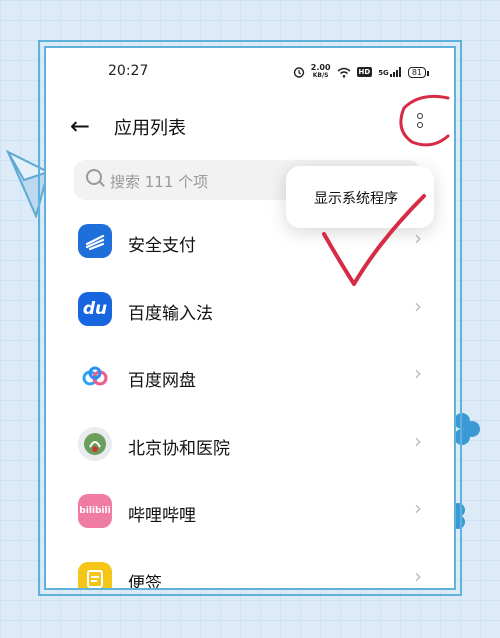 The height and width of the screenshot is (638, 500). I want to click on app-name: 北京协和医院, so click(179, 448).